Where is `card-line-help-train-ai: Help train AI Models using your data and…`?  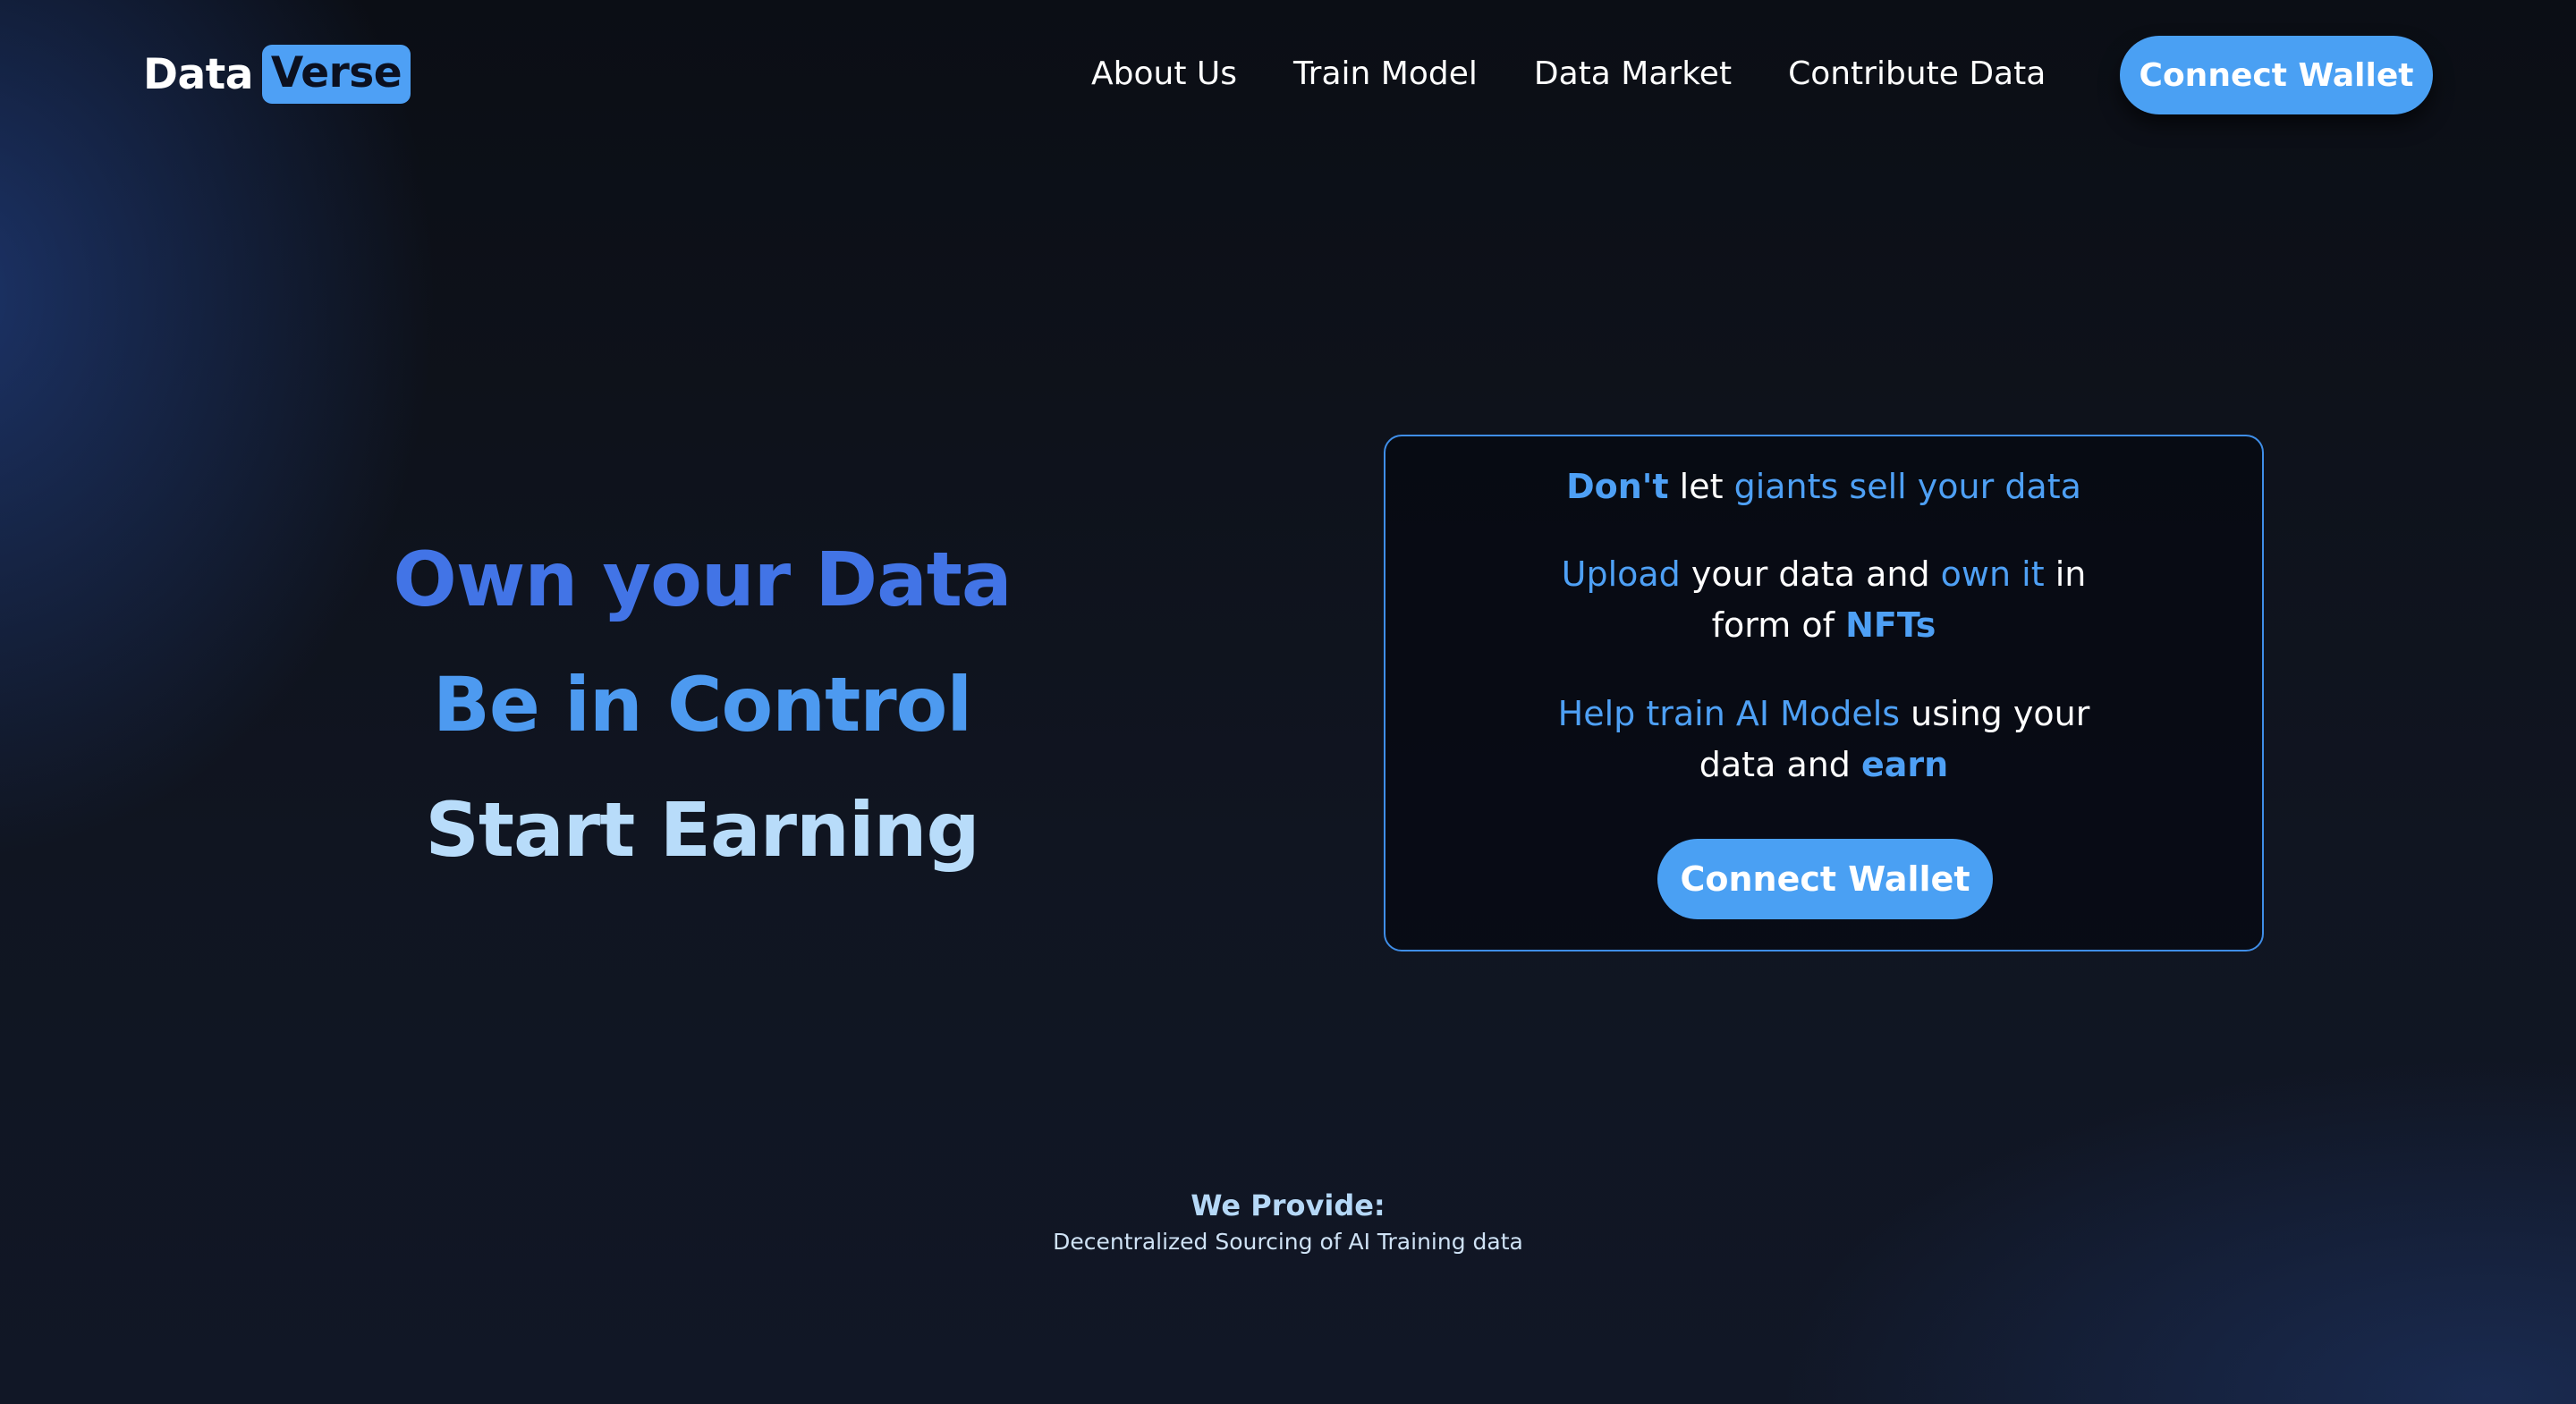
card-line-help-train-ai: Help train AI Models using your data and… is located at coordinates (1823, 739).